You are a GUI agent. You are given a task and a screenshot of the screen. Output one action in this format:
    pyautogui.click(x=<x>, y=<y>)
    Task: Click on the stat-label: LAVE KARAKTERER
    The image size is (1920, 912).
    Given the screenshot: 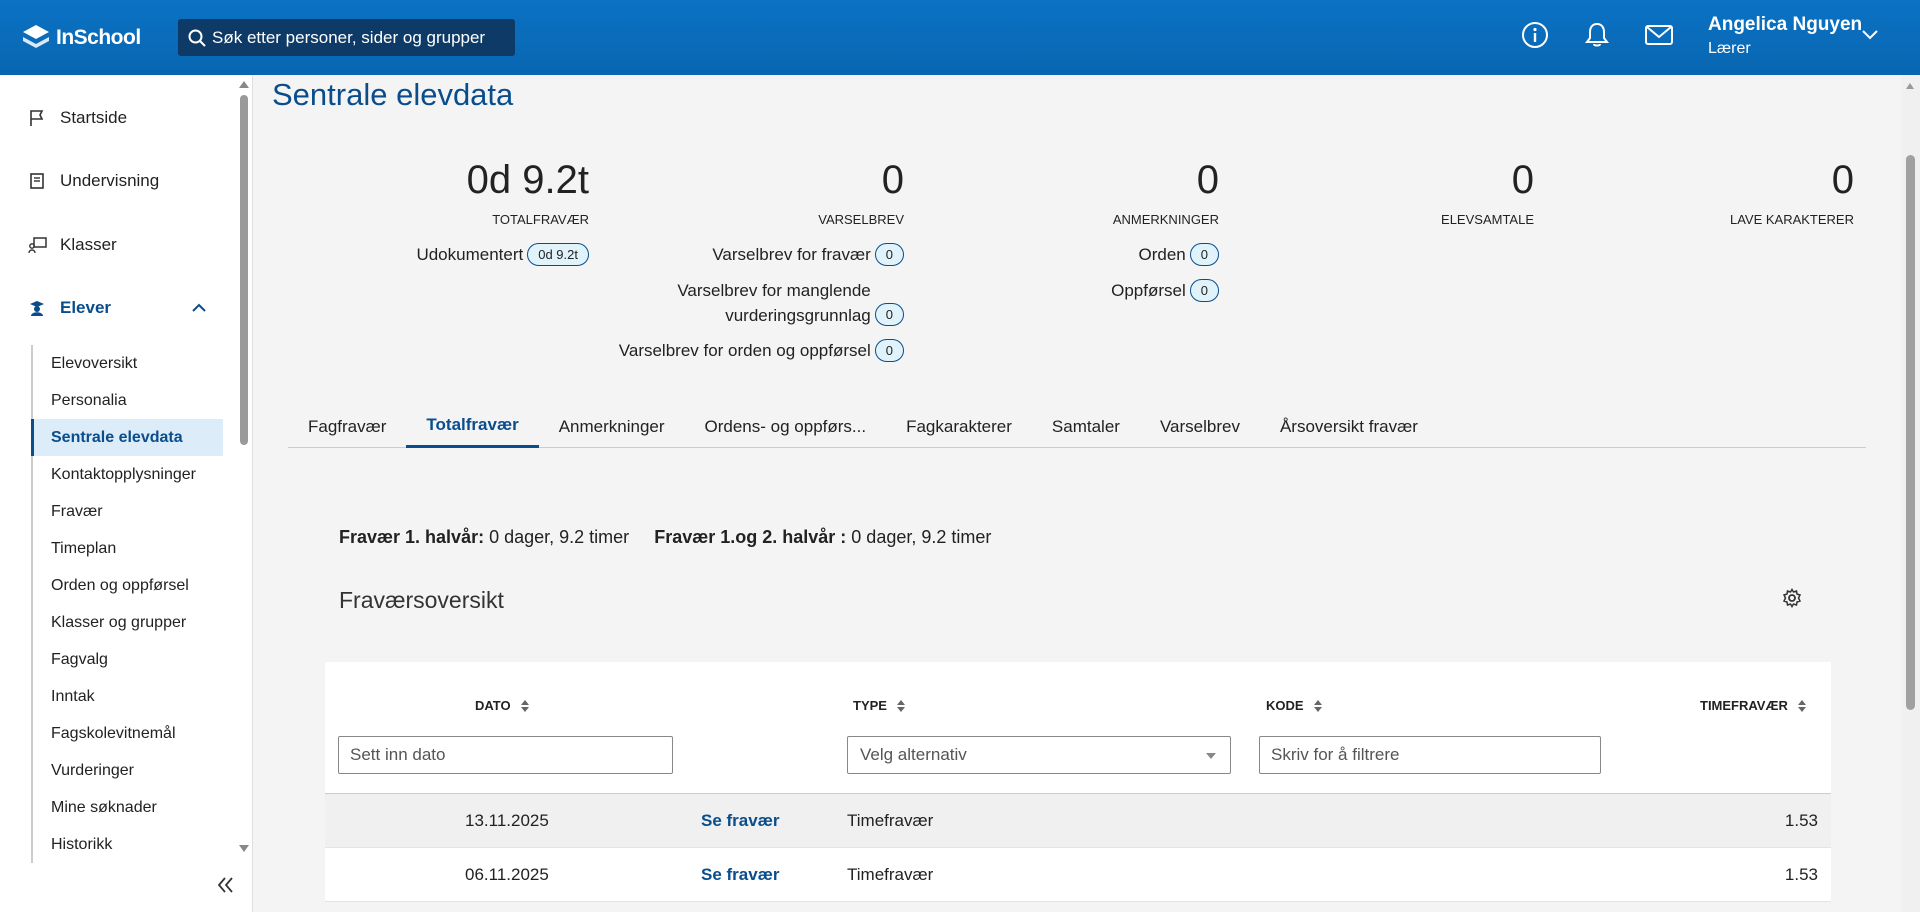 What is the action you would take?
    pyautogui.click(x=1791, y=219)
    